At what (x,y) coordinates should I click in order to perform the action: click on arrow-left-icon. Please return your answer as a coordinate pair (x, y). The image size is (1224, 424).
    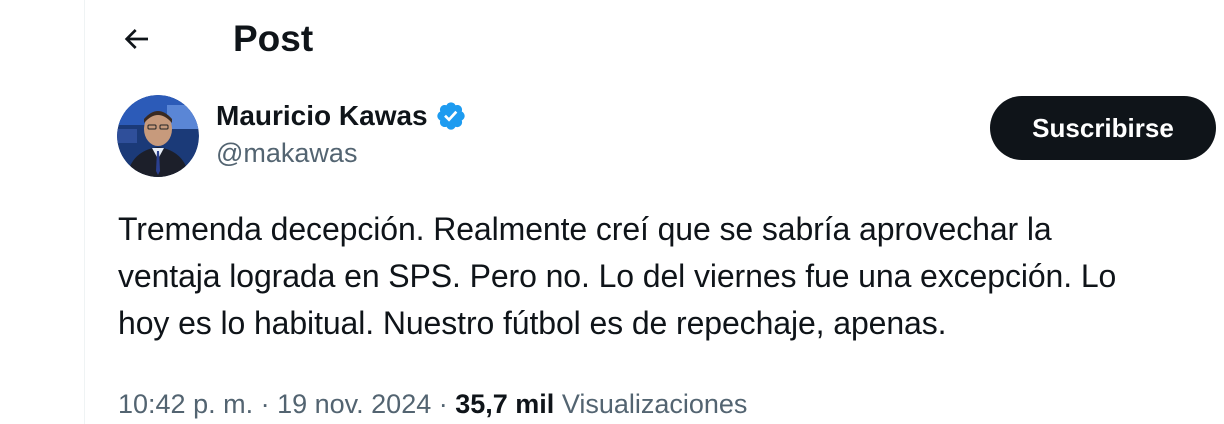
    Looking at the image, I should click on (136, 39).